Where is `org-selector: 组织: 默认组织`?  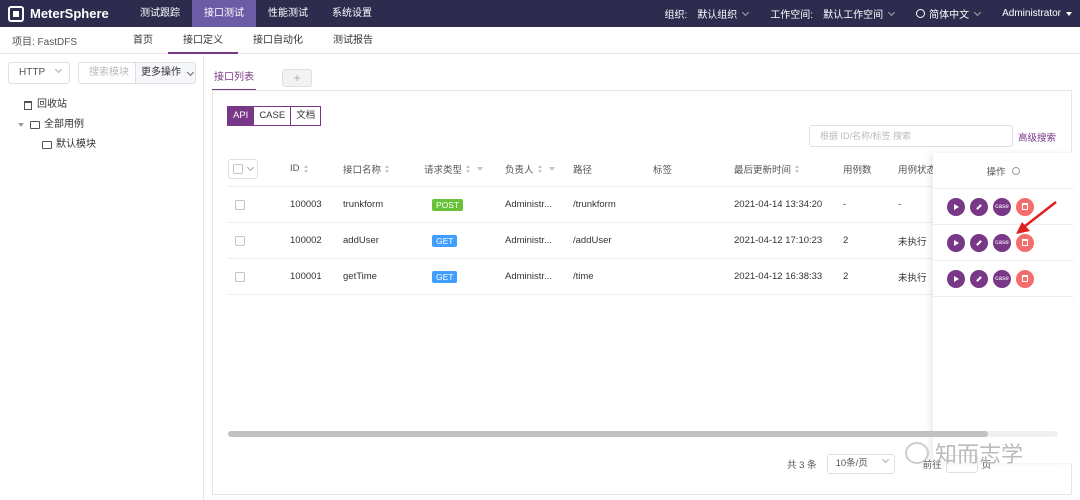 org-selector: 组织: 默认组织 is located at coordinates (707, 13).